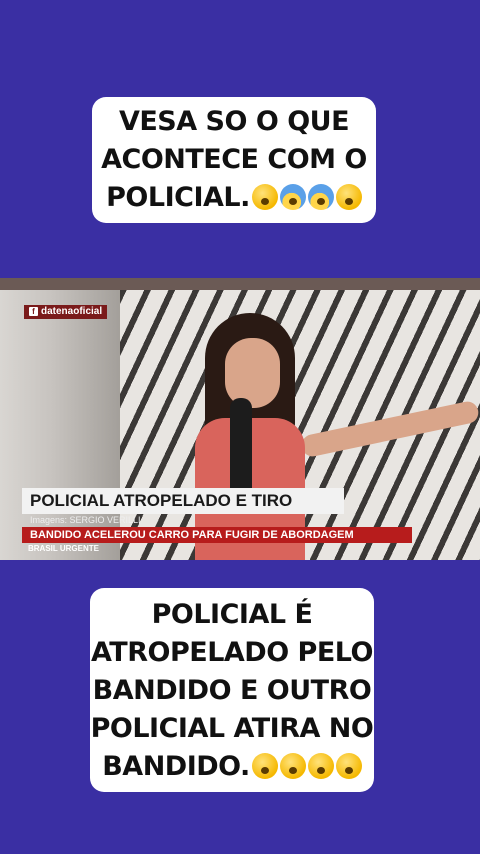  I want to click on reporter, so click(245, 436).